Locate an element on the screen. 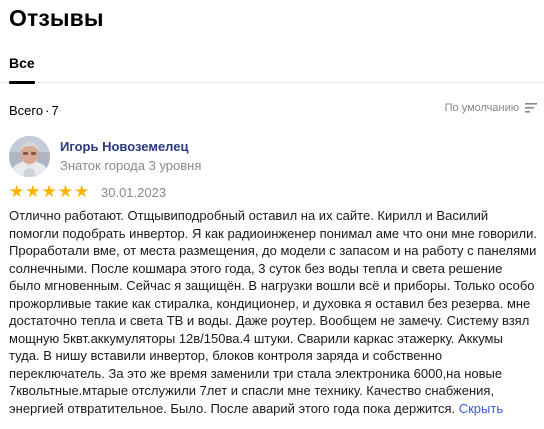 This screenshot has width=544, height=429. reviews-count-label: Всего is located at coordinates (26, 110).